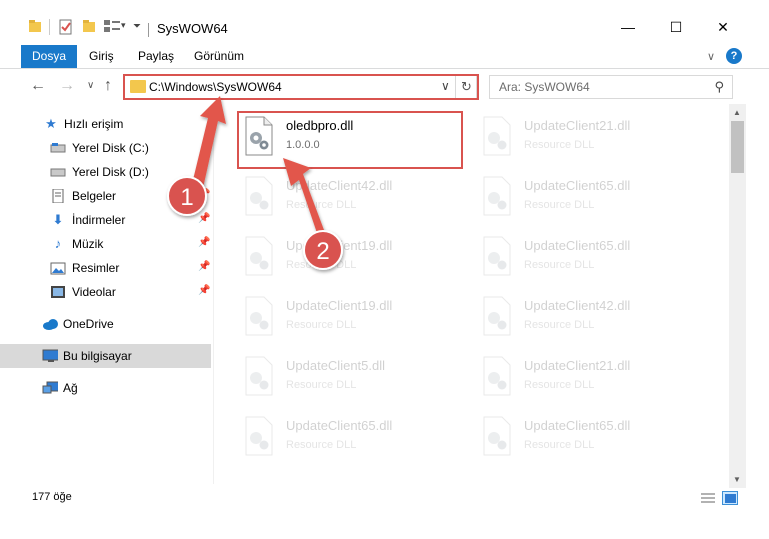  What do you see at coordinates (70, 388) in the screenshot?
I see `sidebar-item-label: Ağ` at bounding box center [70, 388].